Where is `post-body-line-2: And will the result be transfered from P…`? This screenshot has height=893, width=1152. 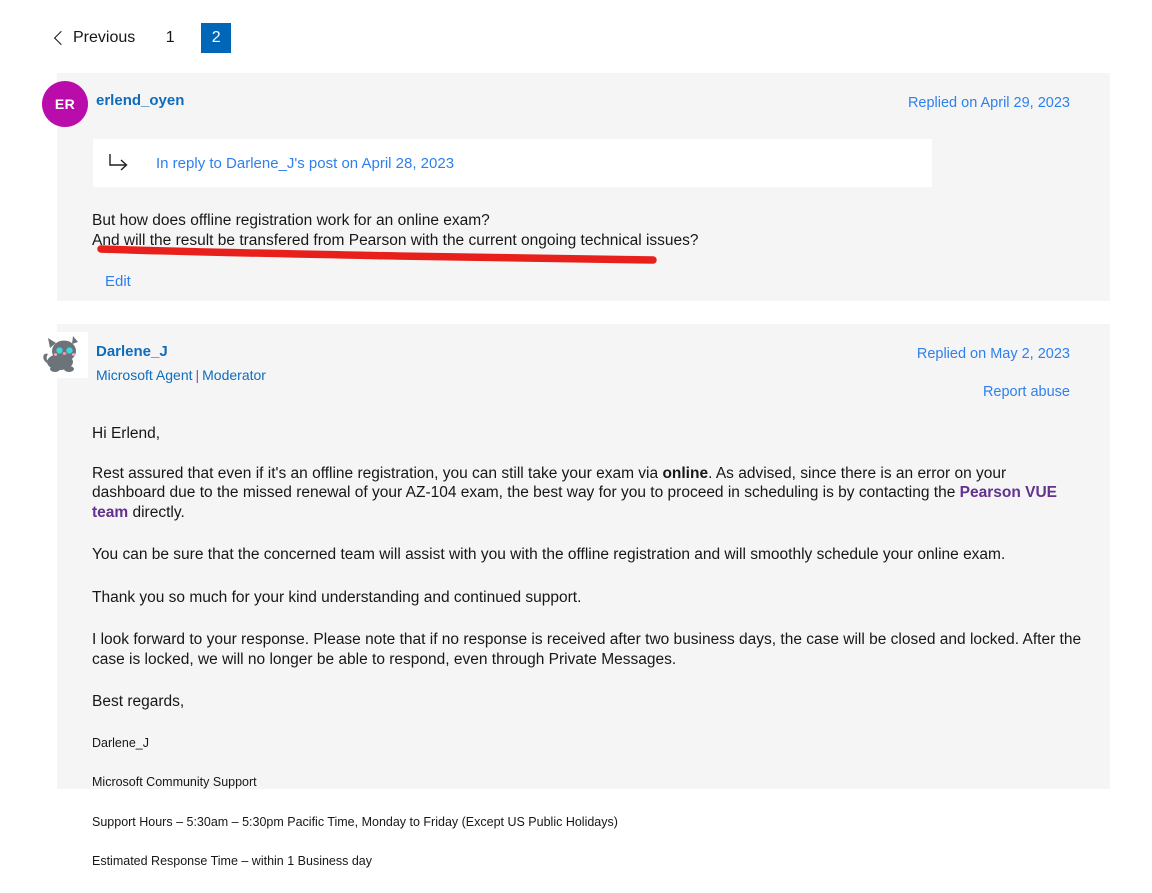 post-body-line-2: And will the result be transfered from P… is located at coordinates (395, 240).